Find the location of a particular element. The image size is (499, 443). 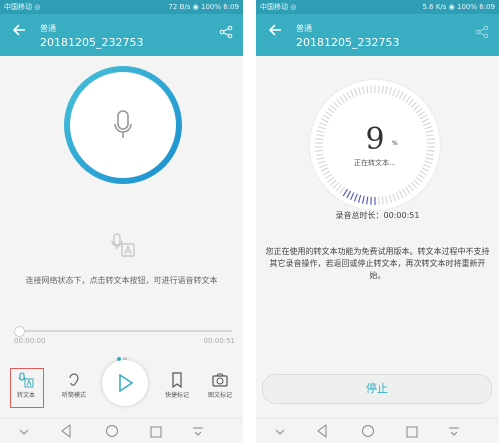

earpiece-label: 听筒模式 is located at coordinates (73, 395).